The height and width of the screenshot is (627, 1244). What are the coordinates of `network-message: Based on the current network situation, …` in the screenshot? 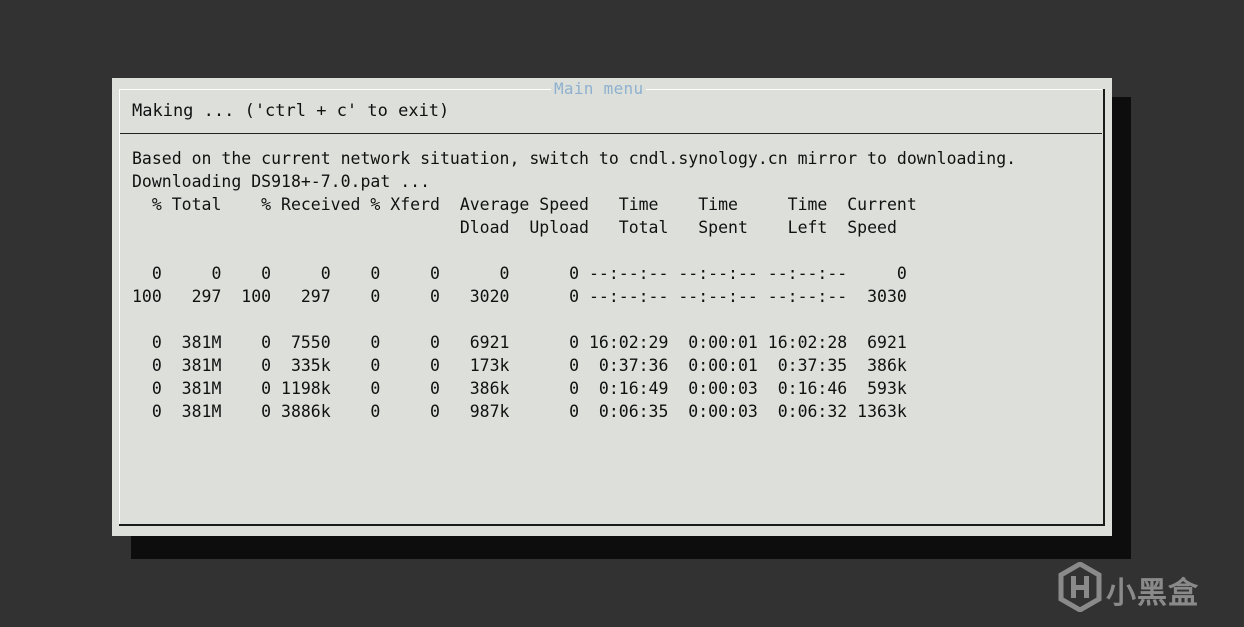 It's located at (574, 158).